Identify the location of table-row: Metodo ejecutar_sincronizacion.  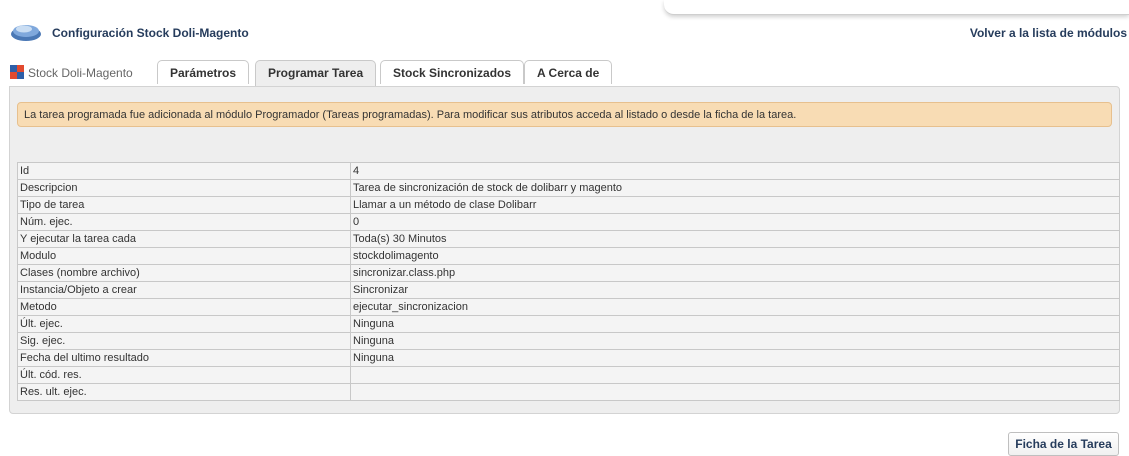
(568, 307).